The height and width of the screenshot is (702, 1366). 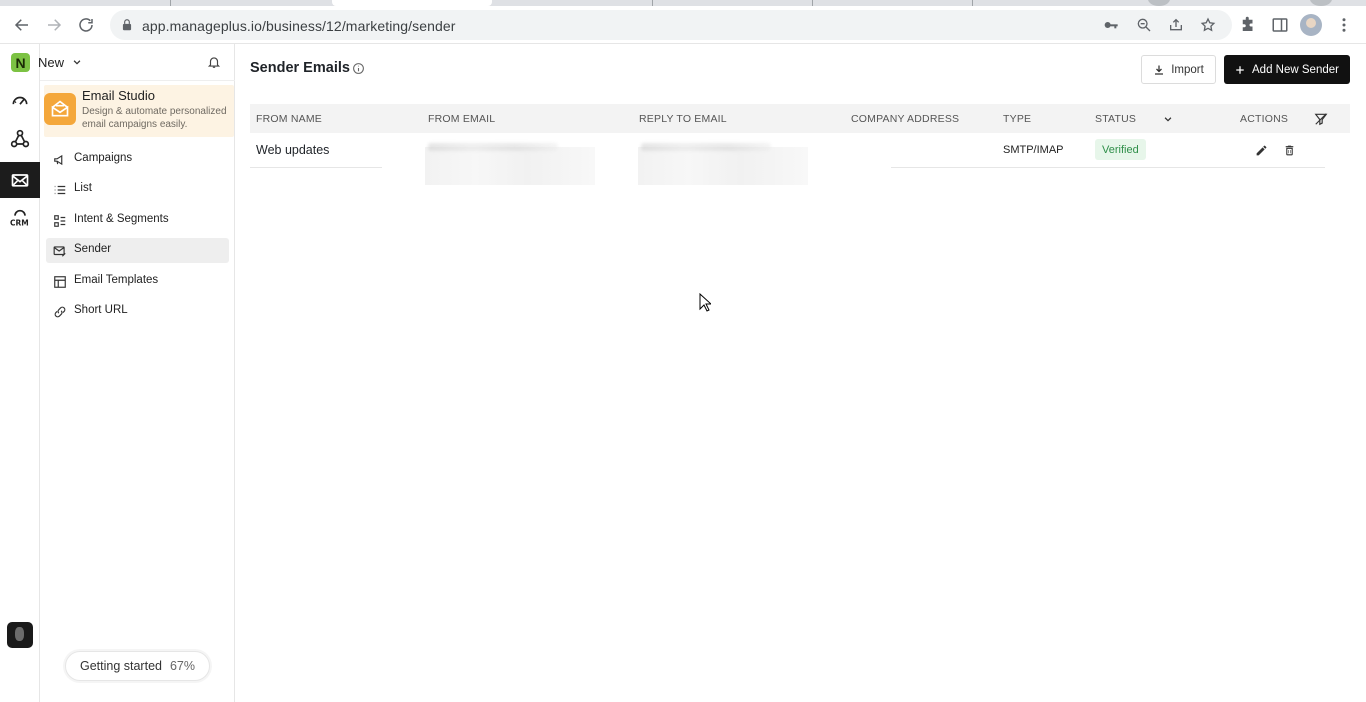 I want to click on cell-from-name: Web updates, so click(x=293, y=150).